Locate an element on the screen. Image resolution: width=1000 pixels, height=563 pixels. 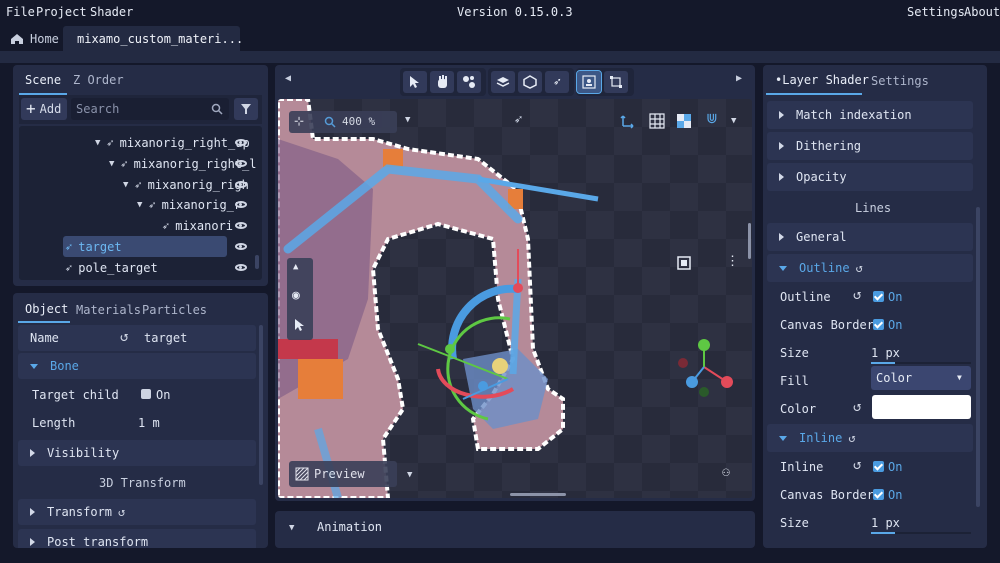
post-transform-section: Post transform is located at coordinates (137, 538).